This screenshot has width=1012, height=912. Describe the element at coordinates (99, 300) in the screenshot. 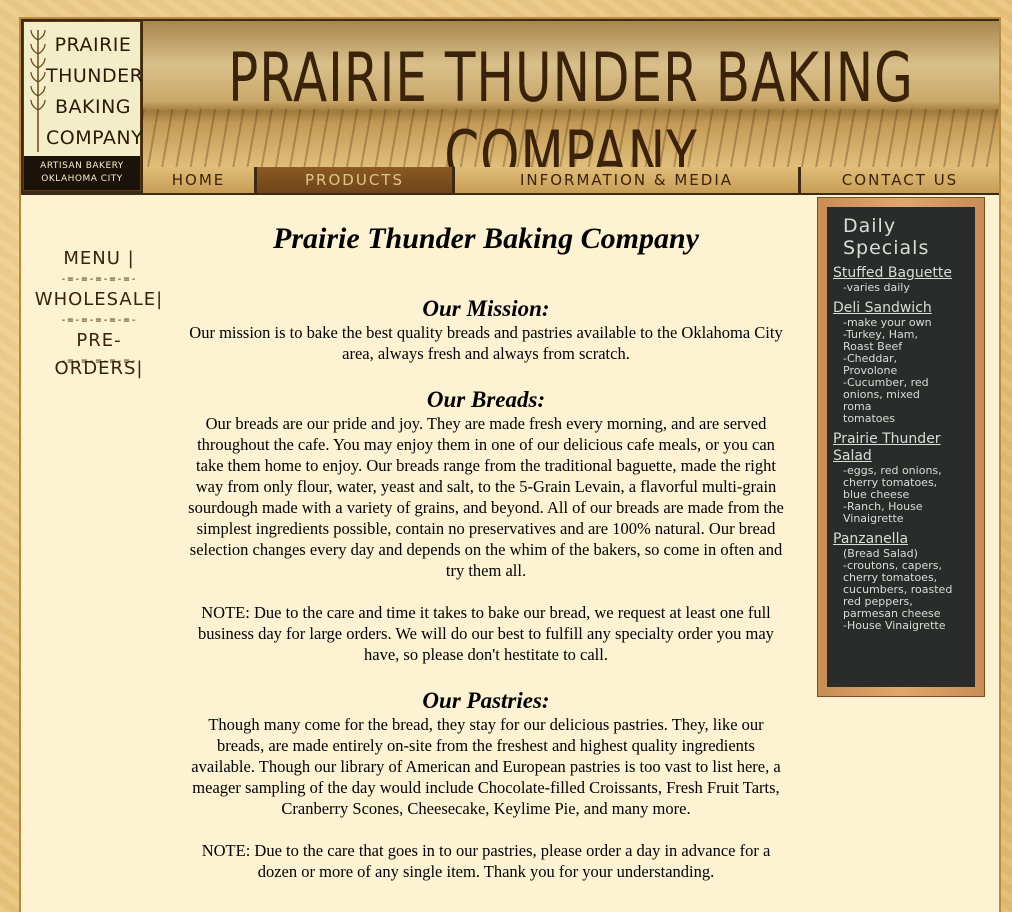

I see `side-menu-wholesale: WHOLESALE|` at that location.